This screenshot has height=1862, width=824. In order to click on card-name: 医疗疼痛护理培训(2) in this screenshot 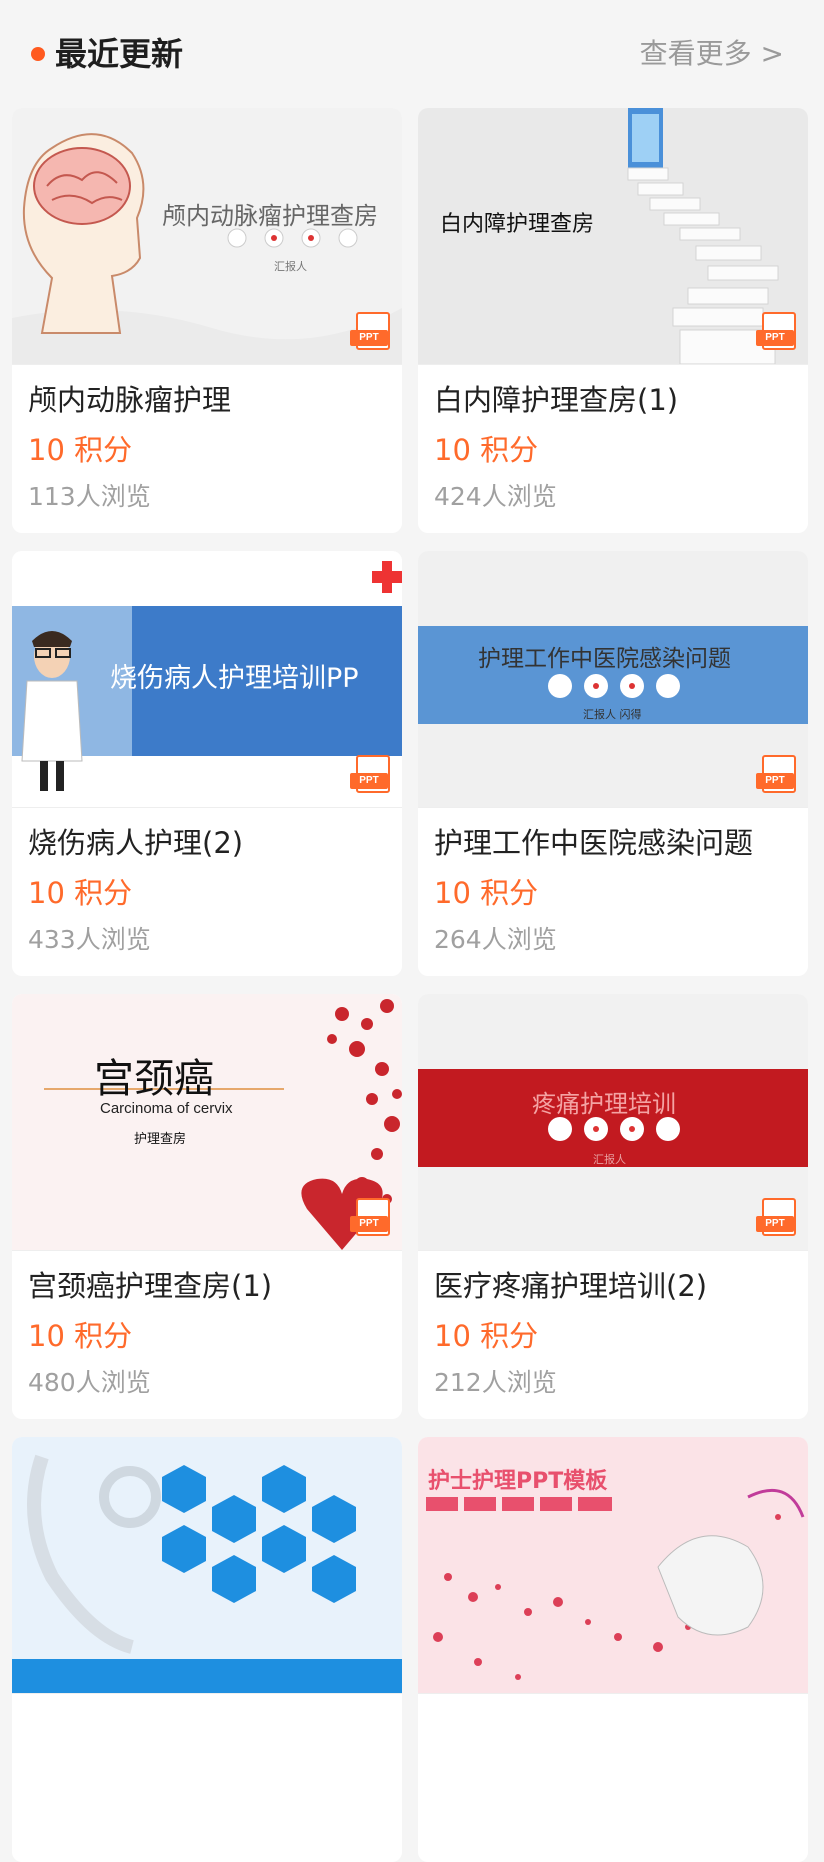, I will do `click(570, 1286)`.